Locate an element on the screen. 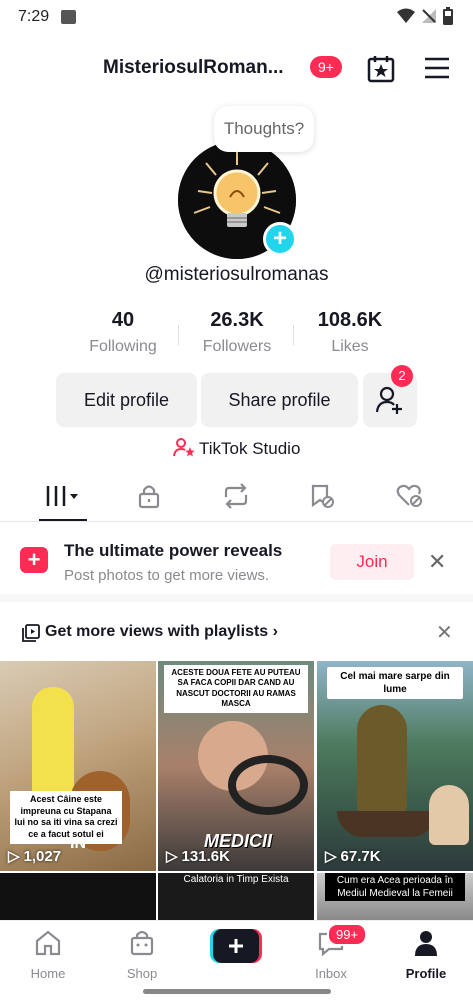 The image size is (473, 1000). video-caption: Cel mai mare sarpe din lume is located at coordinates (395, 683).